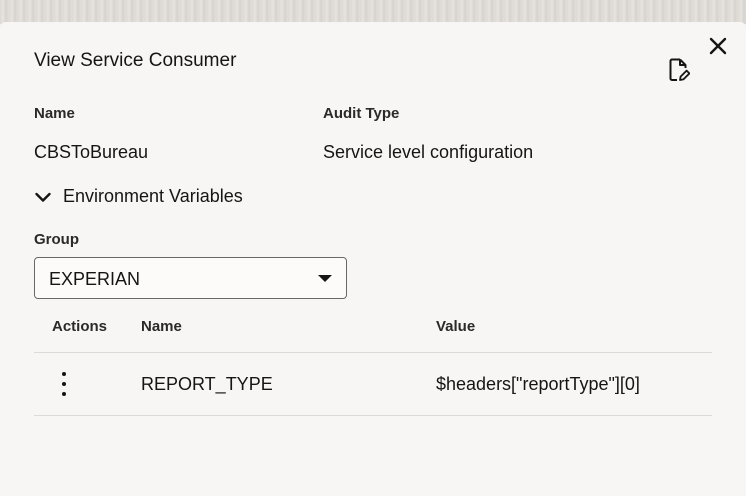 The width and height of the screenshot is (746, 496). I want to click on environment-variables-toggle: Environment Variables, so click(138, 196).